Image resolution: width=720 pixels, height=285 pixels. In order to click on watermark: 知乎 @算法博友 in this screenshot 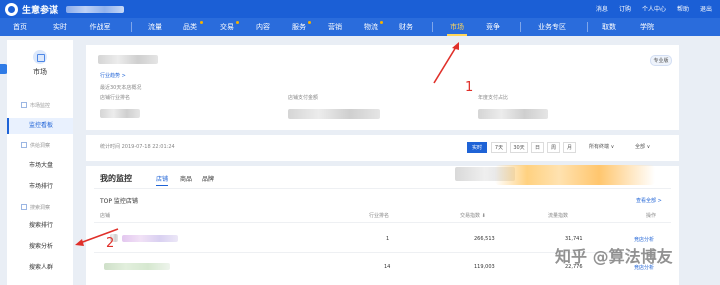, I will do `click(614, 256)`.